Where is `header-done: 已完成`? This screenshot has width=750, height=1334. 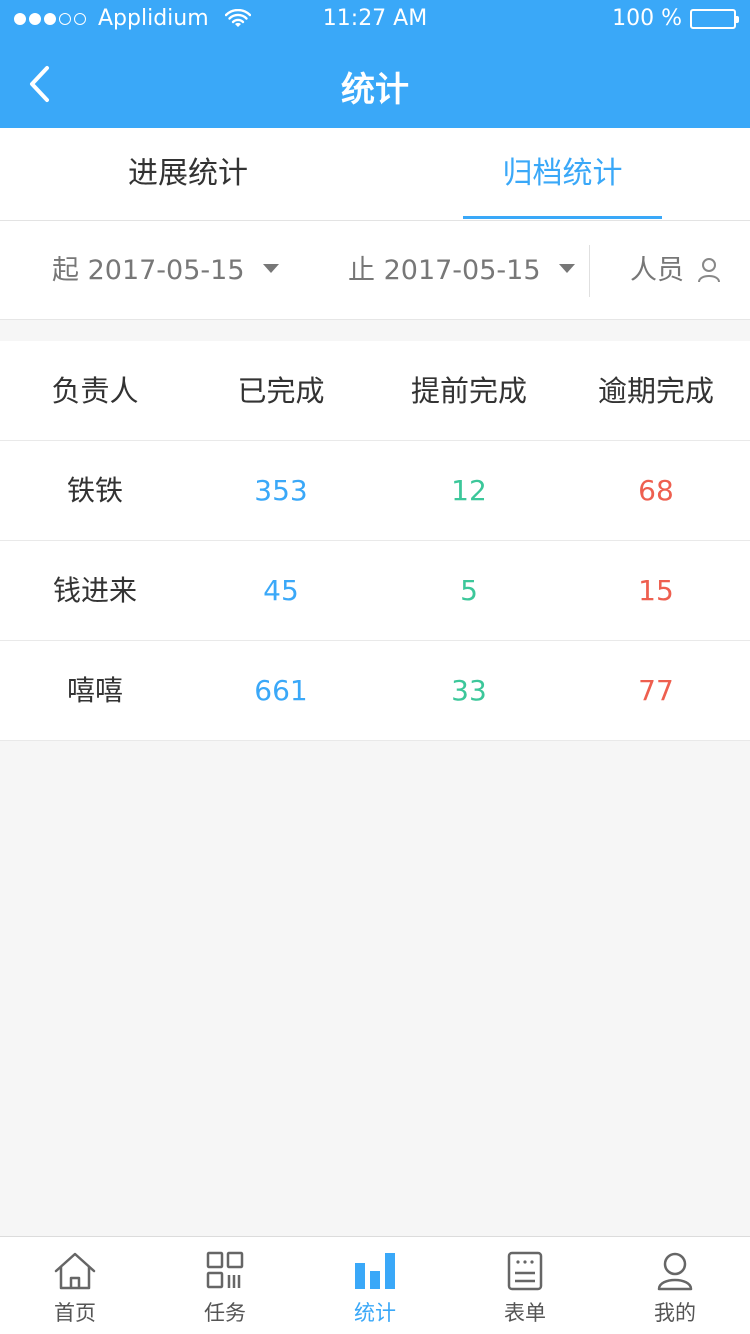 header-done: 已完成 is located at coordinates (281, 391).